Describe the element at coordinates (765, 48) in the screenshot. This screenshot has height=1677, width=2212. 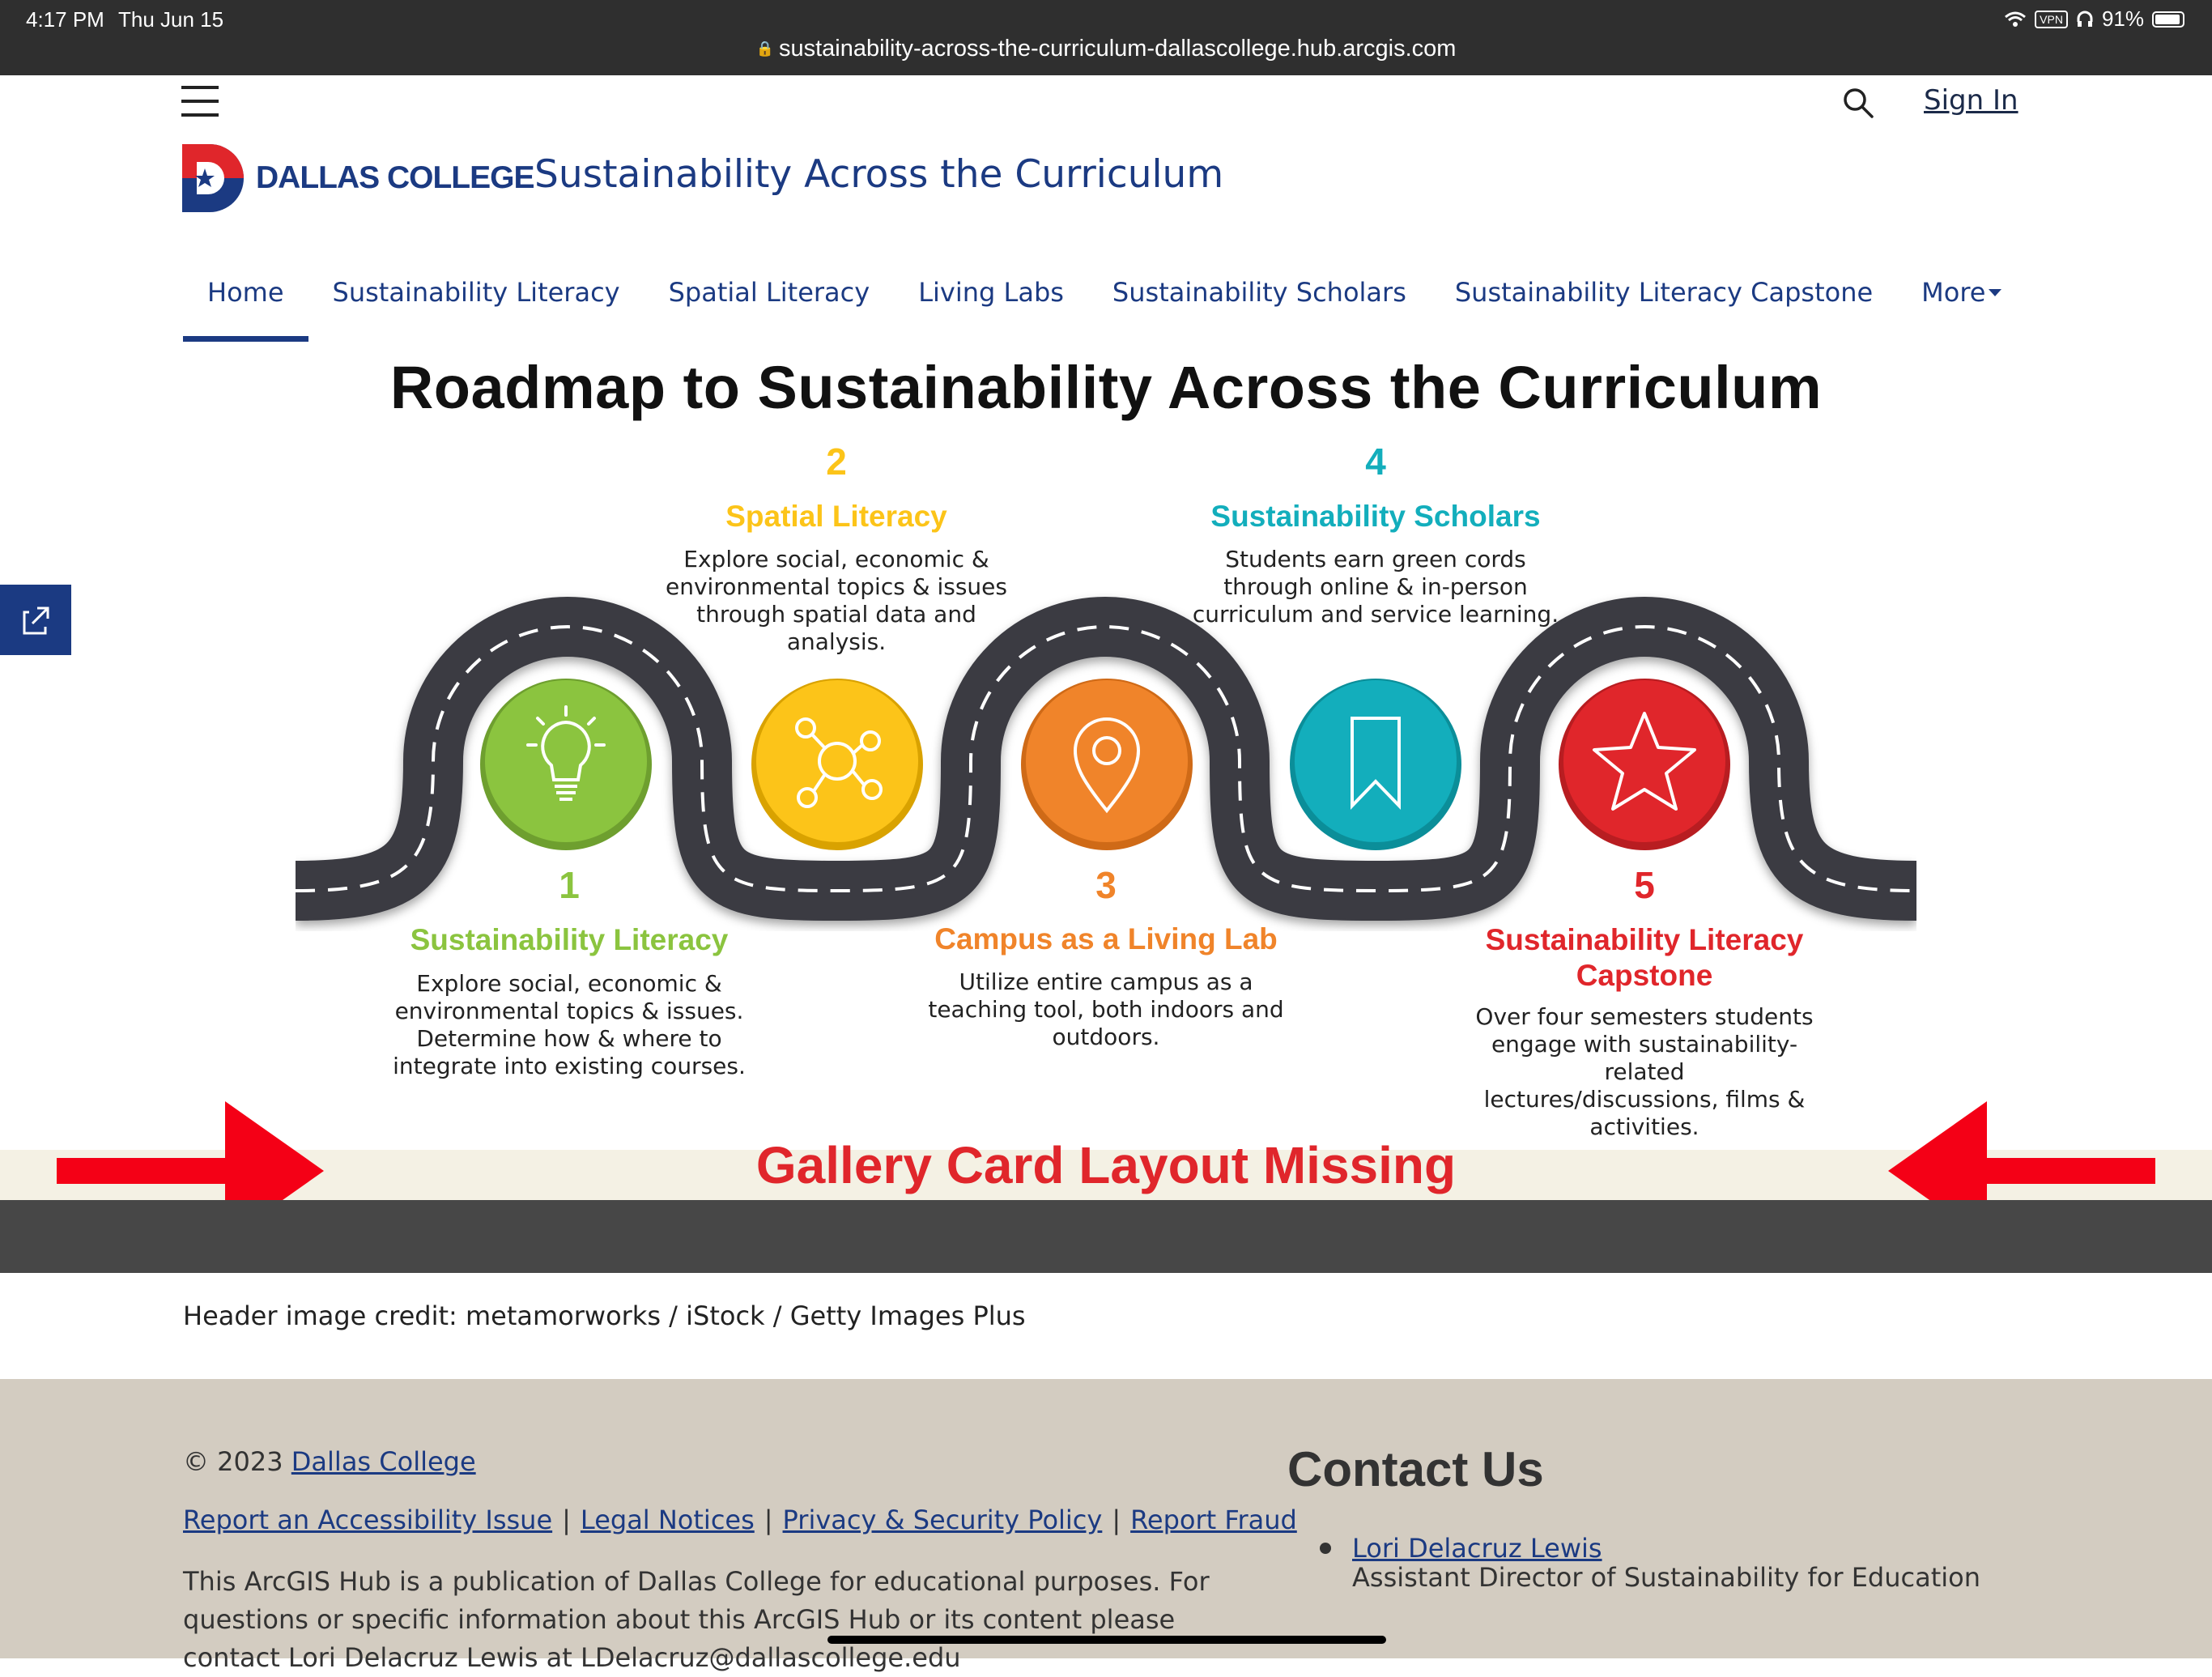
I see `lock-icon: 🔒` at that location.